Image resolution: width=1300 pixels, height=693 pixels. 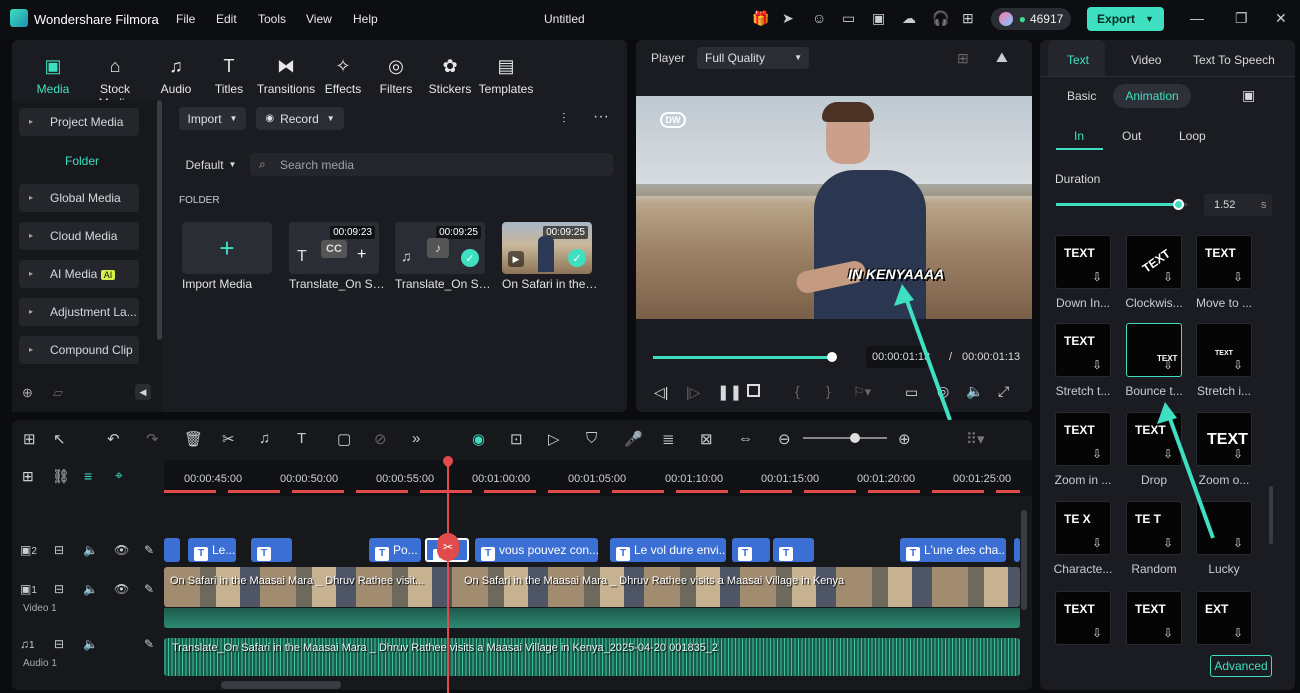 What do you see at coordinates (58, 393) in the screenshot?
I see `folder-icon: ▱` at bounding box center [58, 393].